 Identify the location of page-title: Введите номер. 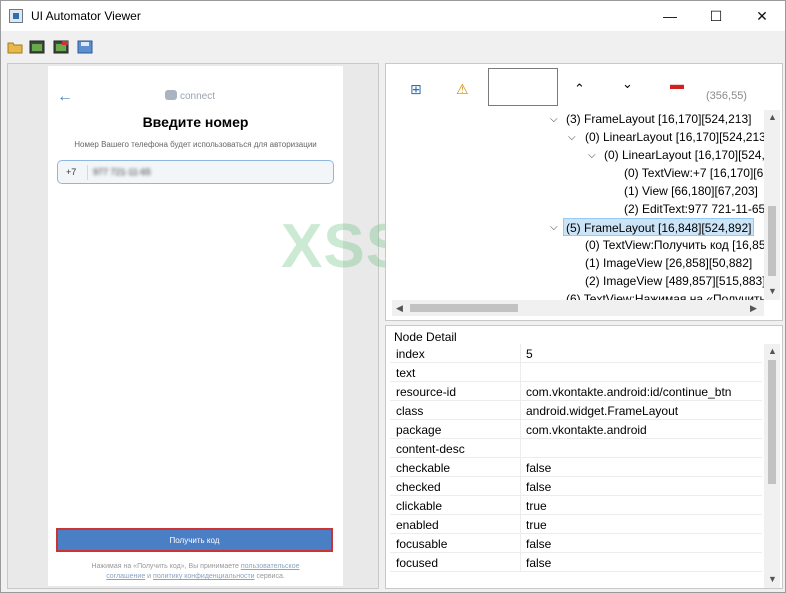
(195, 122).